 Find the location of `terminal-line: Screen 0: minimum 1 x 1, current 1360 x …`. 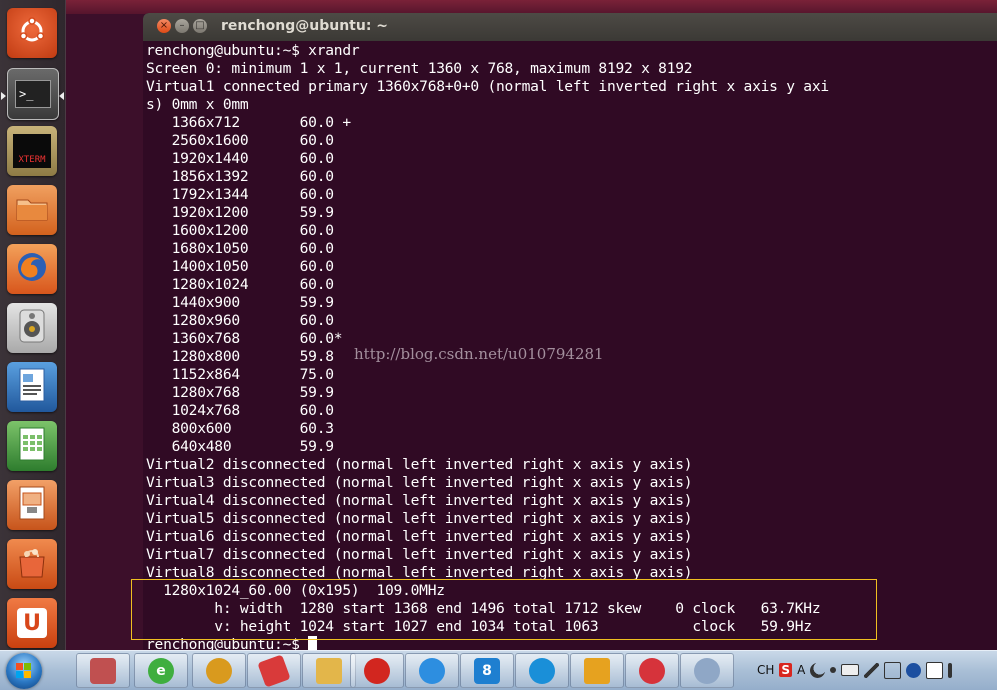

terminal-line: Screen 0: minimum 1 x 1, current 1360 x … is located at coordinates (419, 68).